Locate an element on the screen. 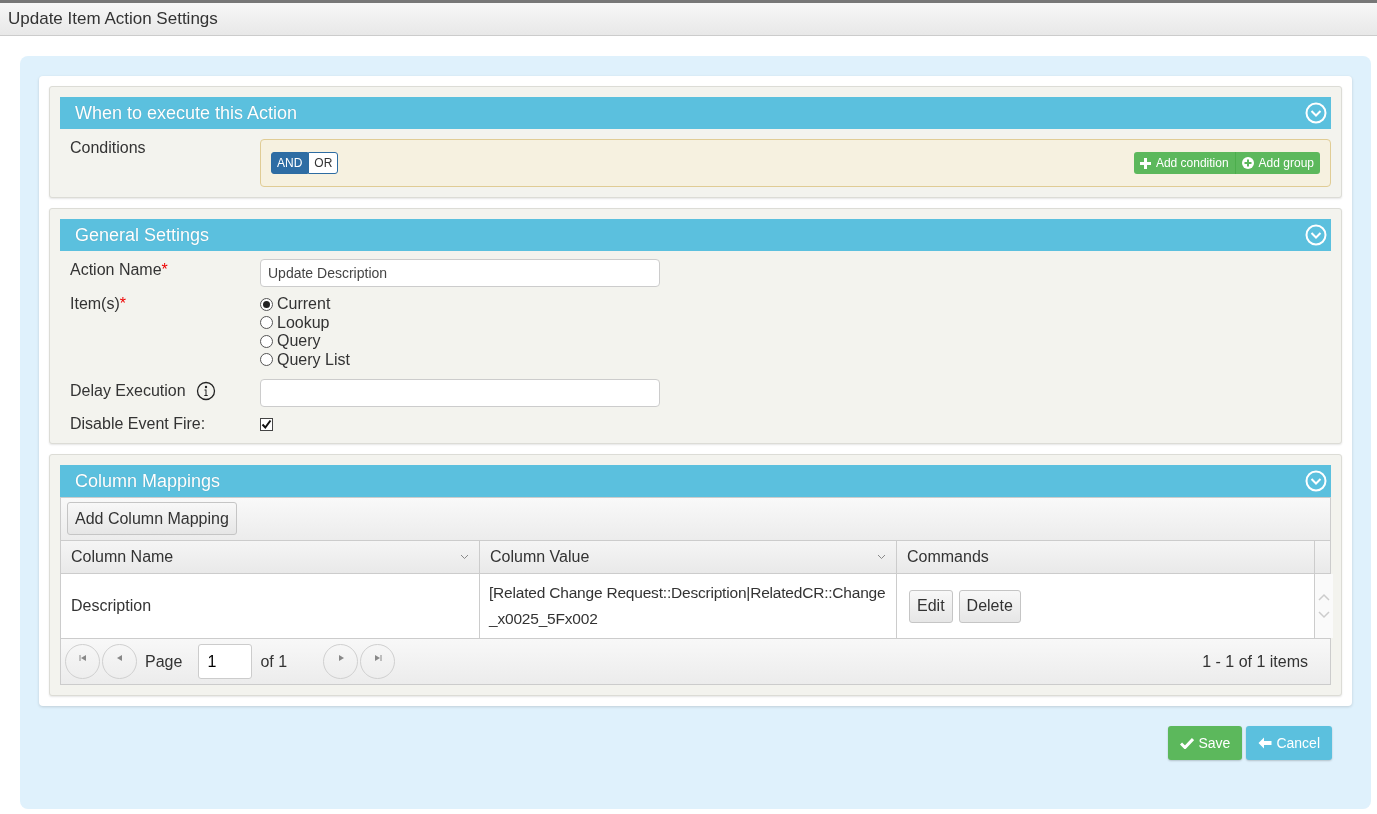 This screenshot has width=1377, height=814. column-header: Commands is located at coordinates (1106, 557).